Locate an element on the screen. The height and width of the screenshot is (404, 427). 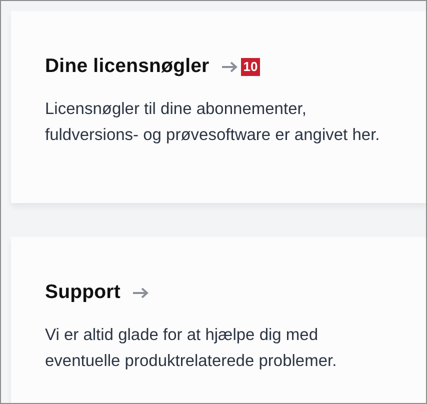
card-description: Vi er altid glade for at hjælpe dig med eventuelle produktrelaterede problemer. is located at coordinates (191, 348).